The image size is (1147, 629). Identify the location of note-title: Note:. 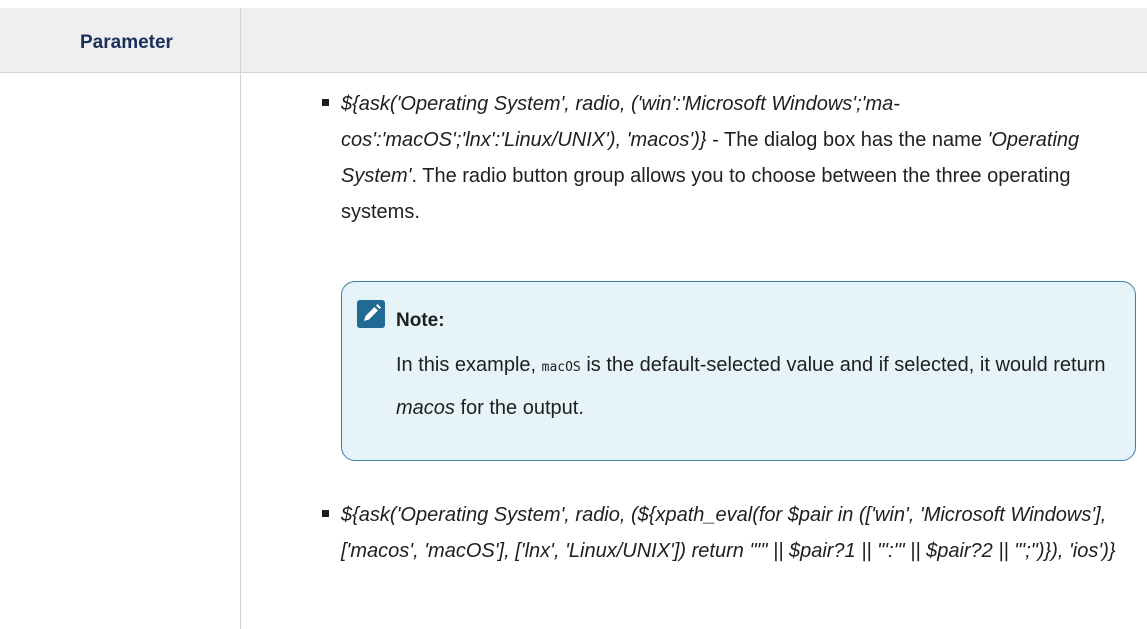
(420, 320).